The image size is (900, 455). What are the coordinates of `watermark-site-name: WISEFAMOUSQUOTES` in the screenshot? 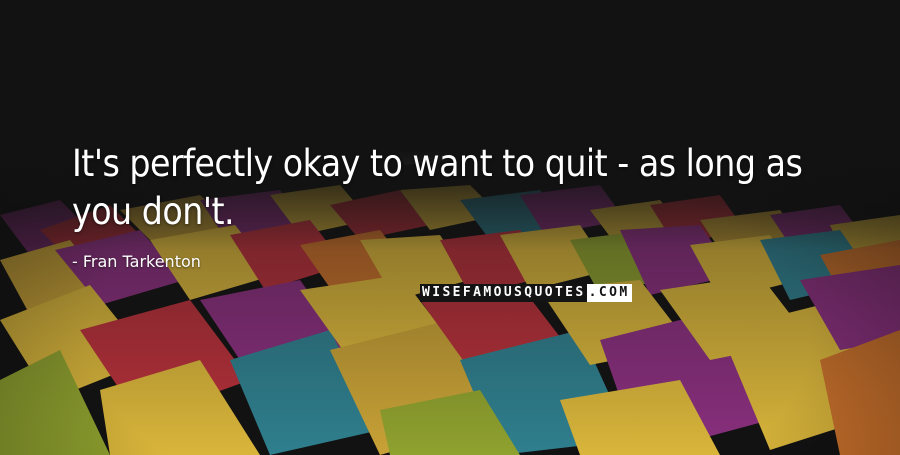 It's located at (503, 293).